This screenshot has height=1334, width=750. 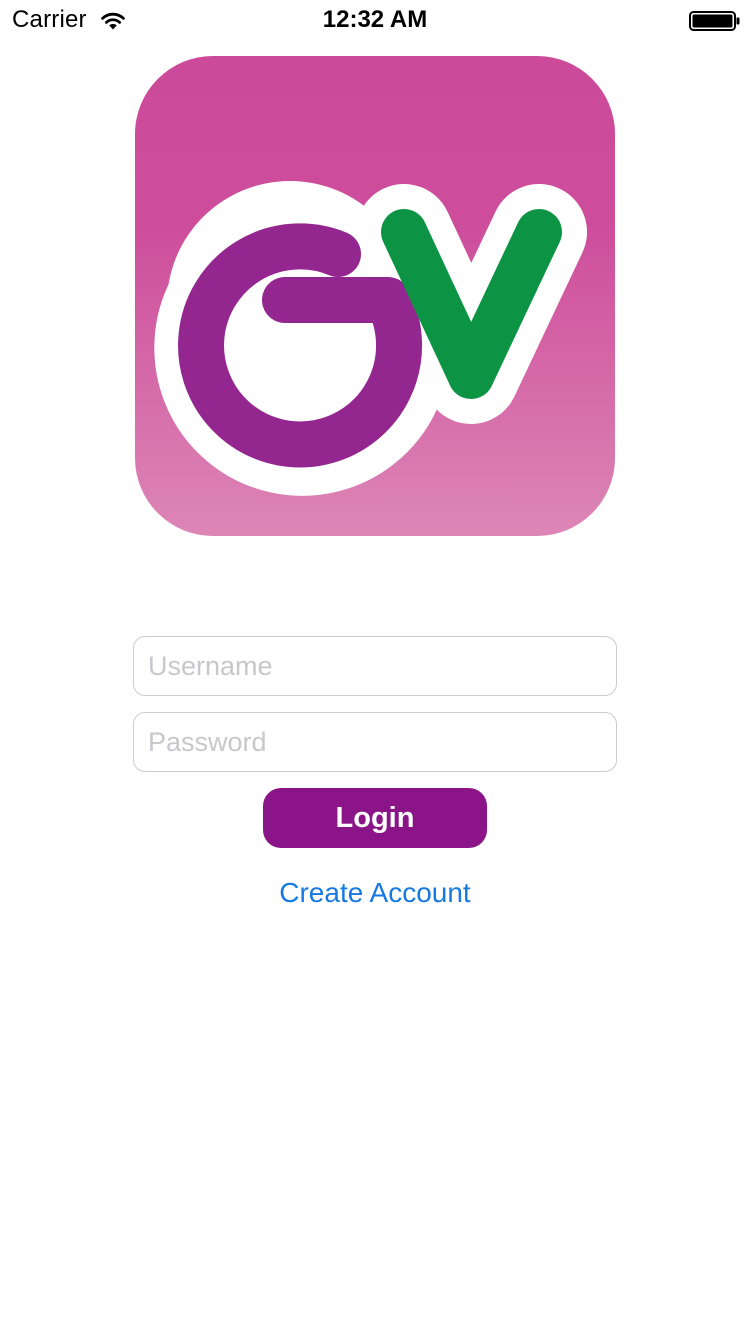 I want to click on status-time: 12:32 AM, so click(x=375, y=19).